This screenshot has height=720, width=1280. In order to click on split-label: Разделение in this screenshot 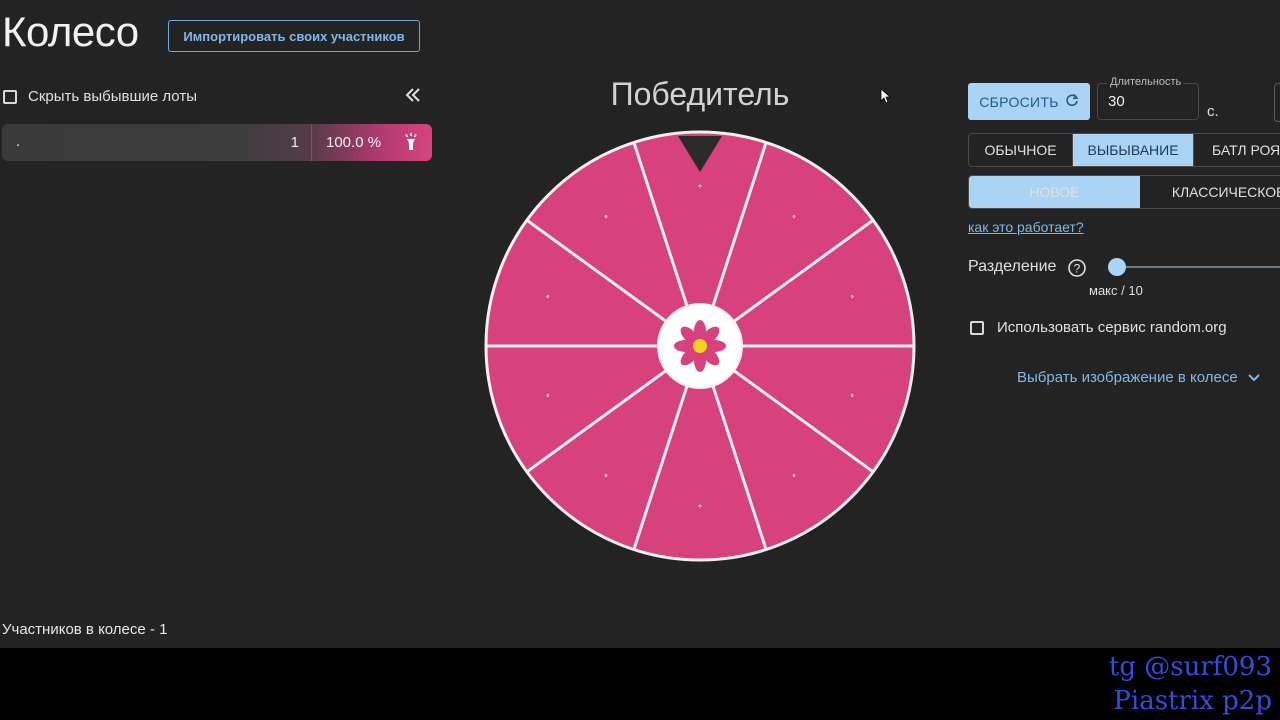, I will do `click(1012, 266)`.